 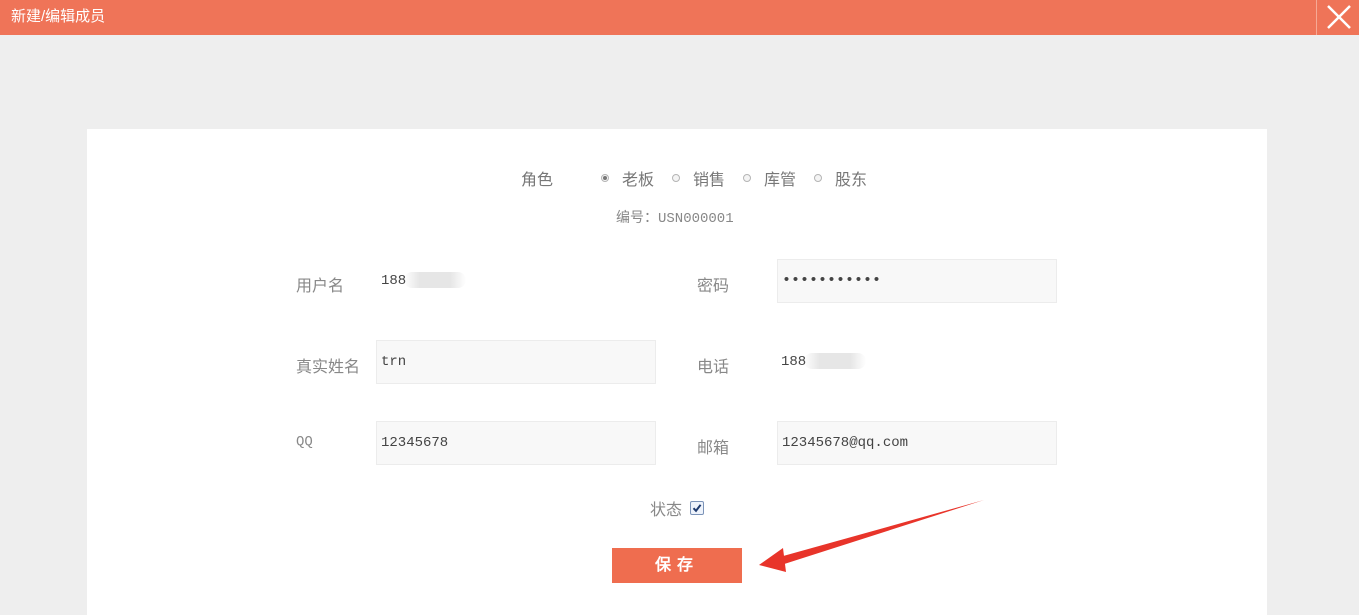 I want to click on username-field: 188, so click(x=516, y=281).